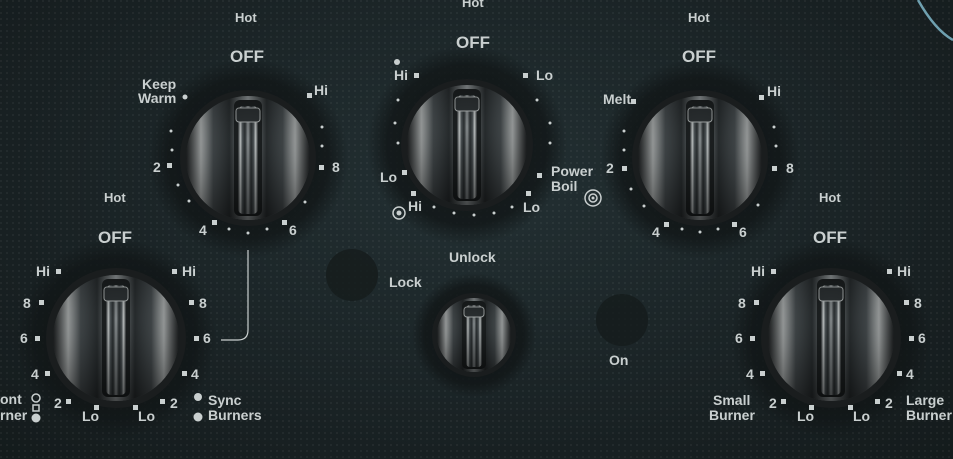 The width and height of the screenshot is (953, 459). What do you see at coordinates (564, 186) in the screenshot?
I see `power-boil-label-2: Boil` at bounding box center [564, 186].